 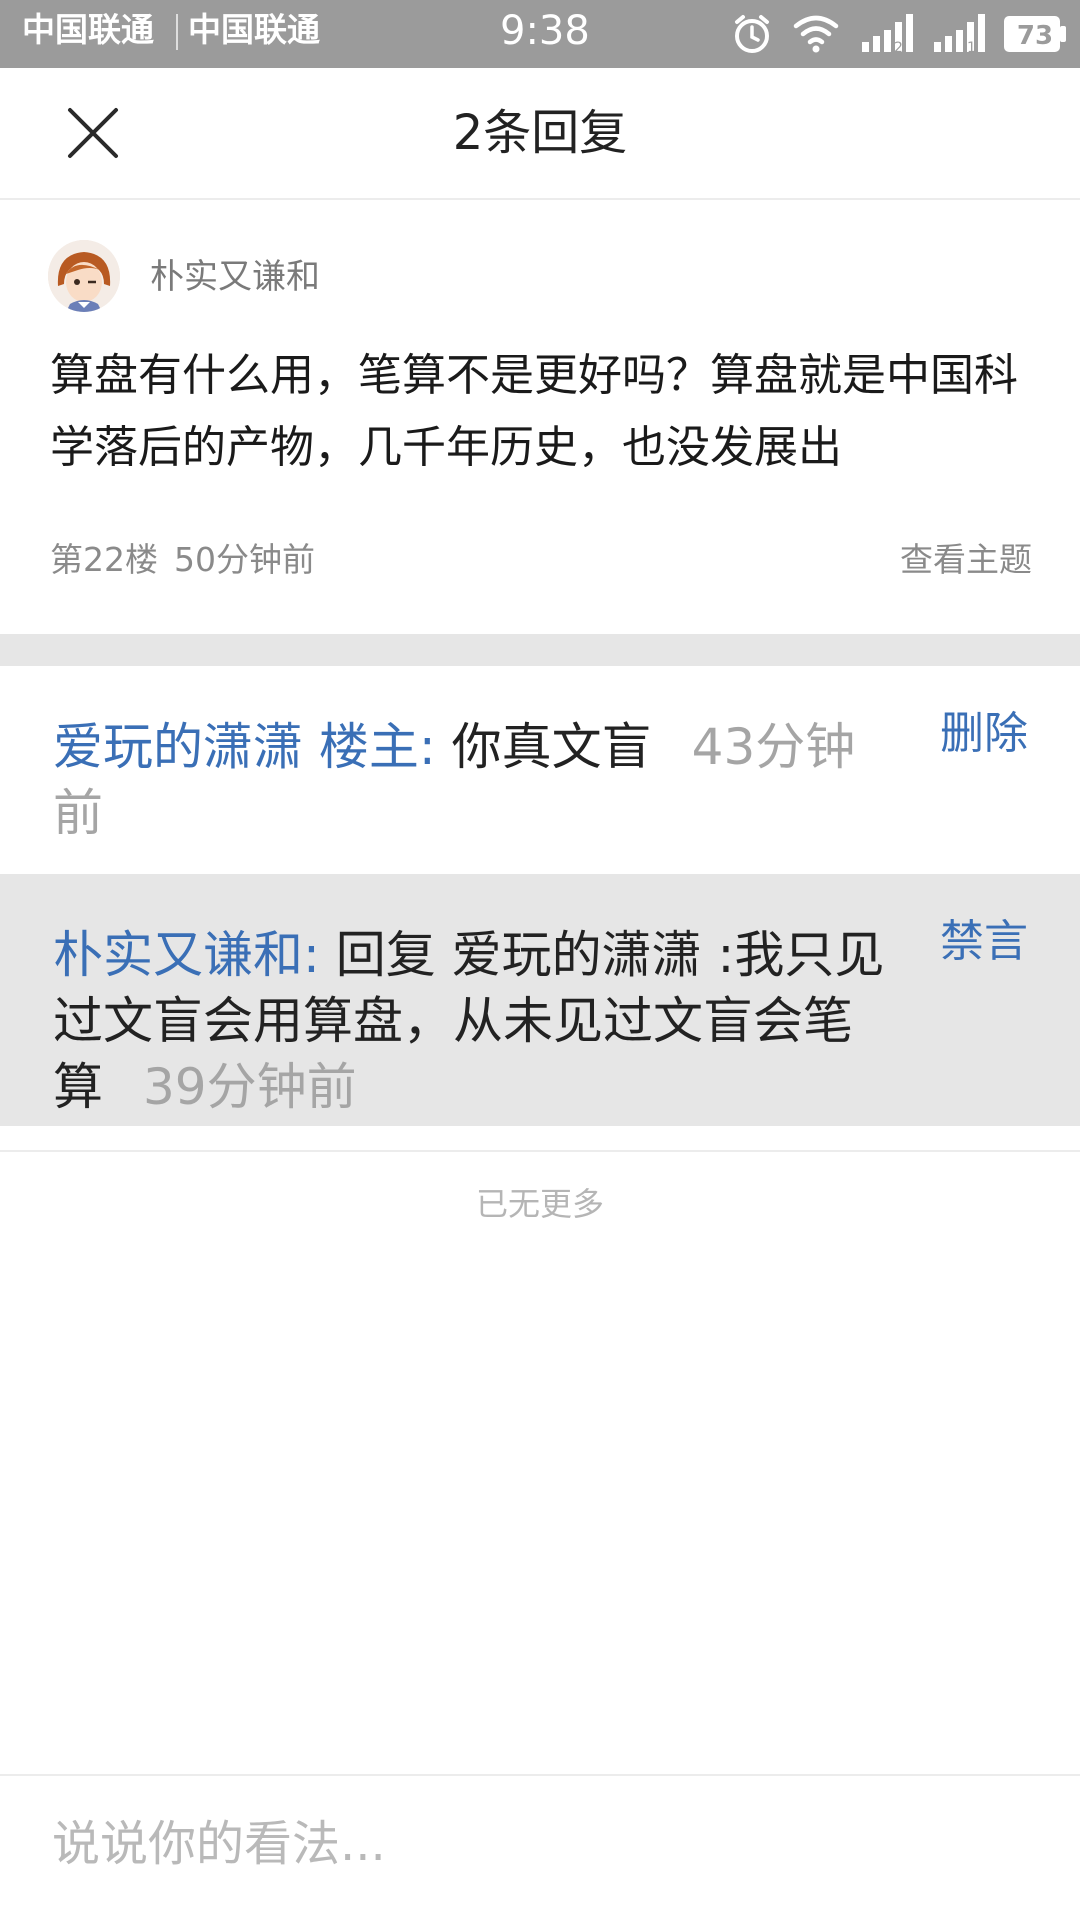 I want to click on avatar, so click(x=84, y=276).